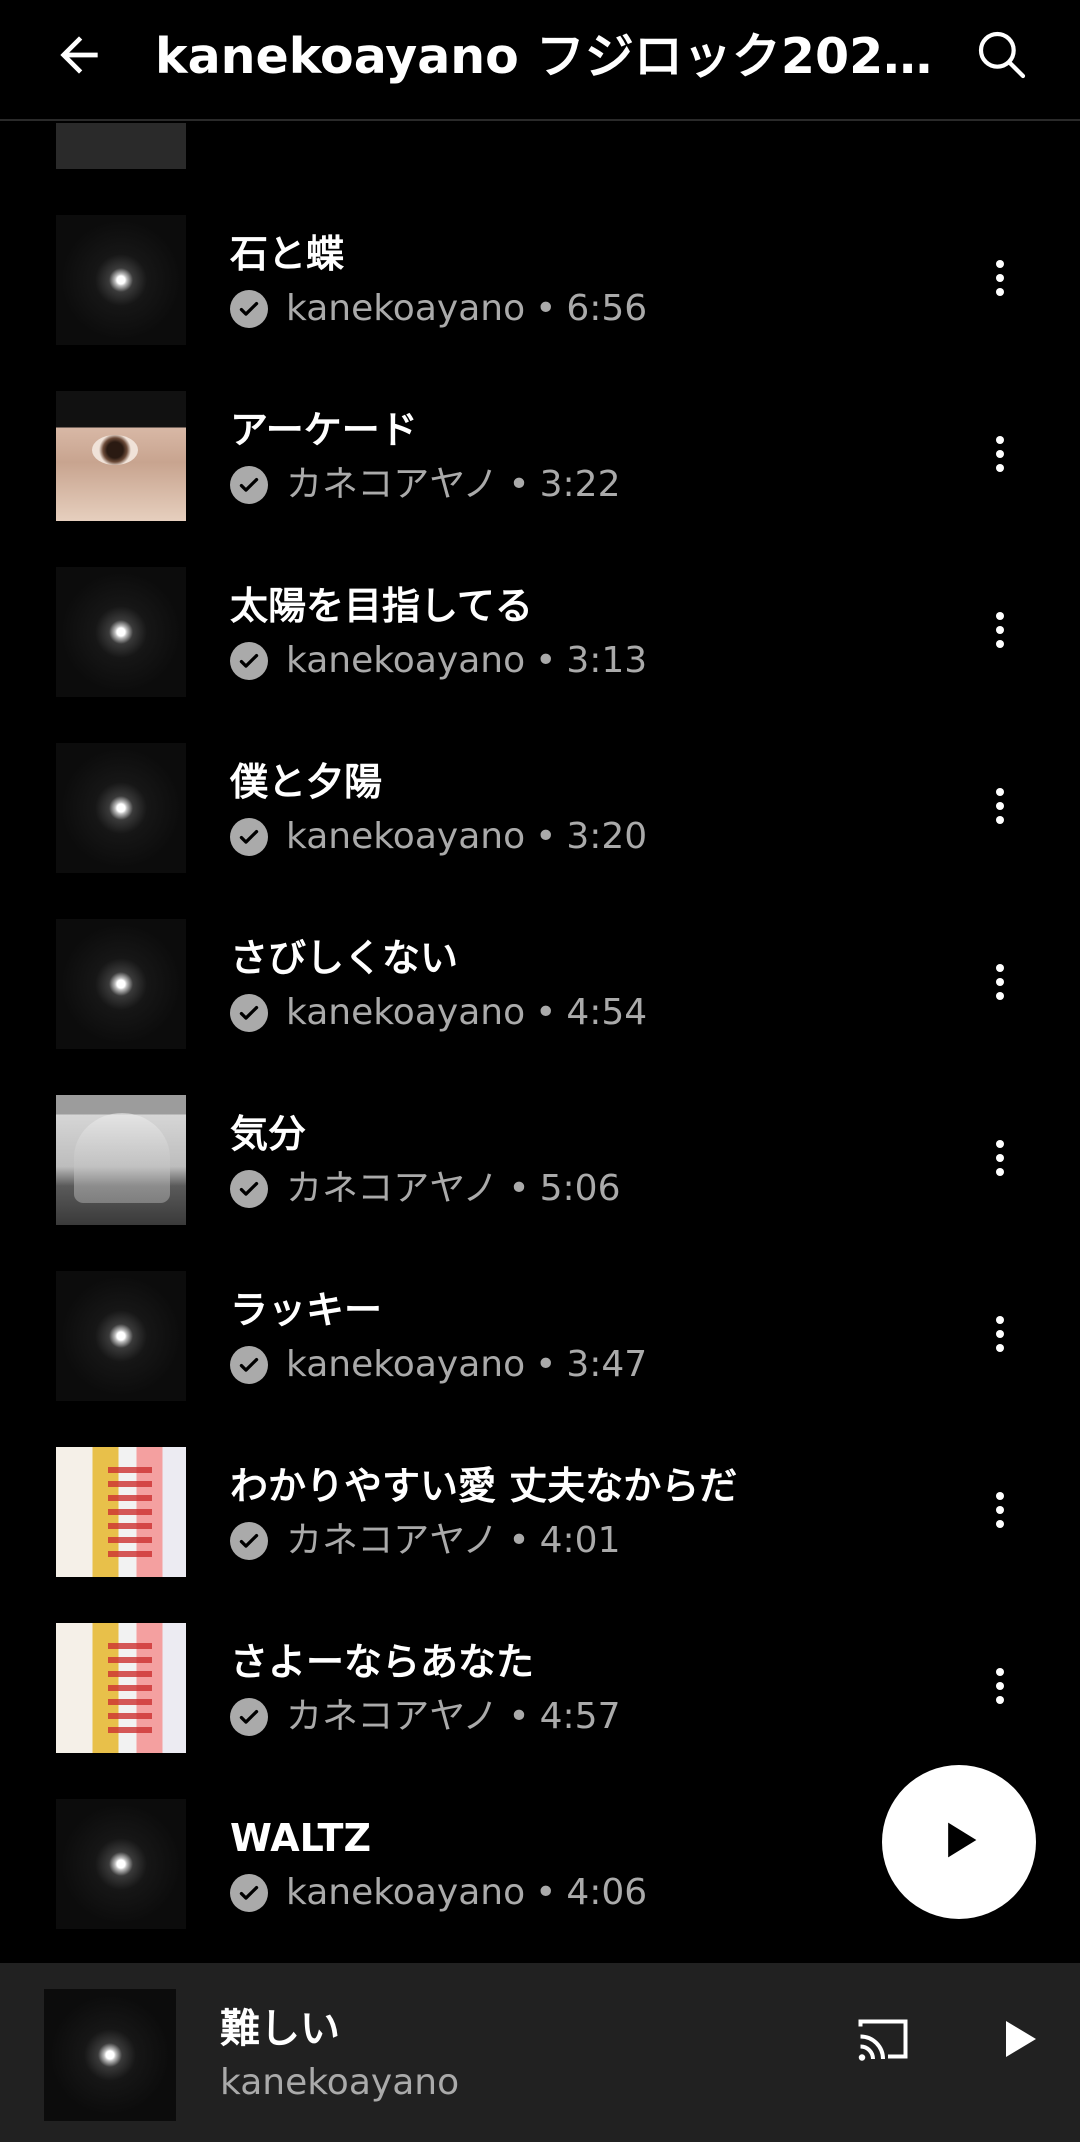  I want to click on song-duration: 6:56, so click(607, 308).